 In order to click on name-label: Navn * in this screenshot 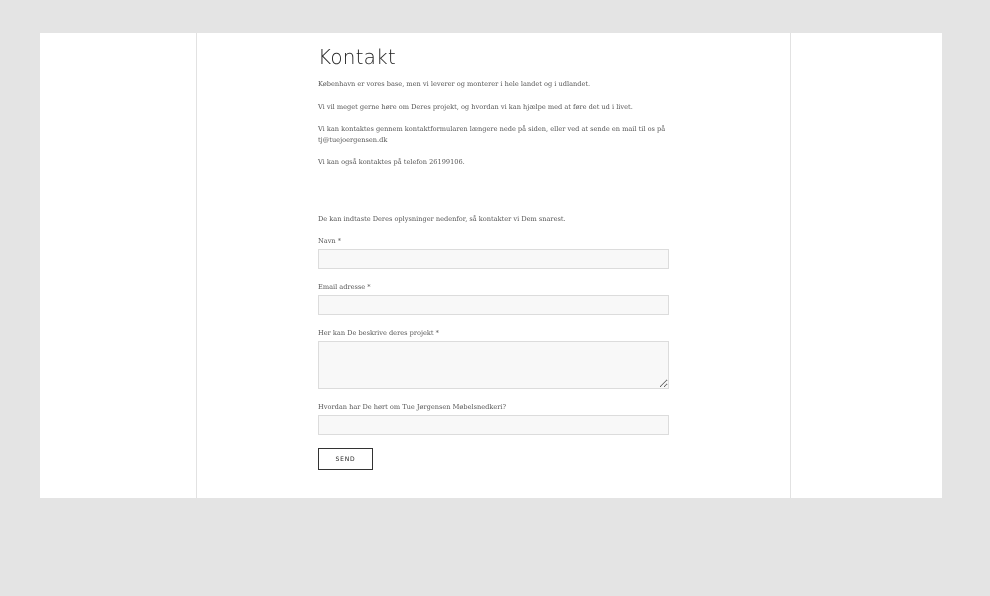, I will do `click(330, 241)`.